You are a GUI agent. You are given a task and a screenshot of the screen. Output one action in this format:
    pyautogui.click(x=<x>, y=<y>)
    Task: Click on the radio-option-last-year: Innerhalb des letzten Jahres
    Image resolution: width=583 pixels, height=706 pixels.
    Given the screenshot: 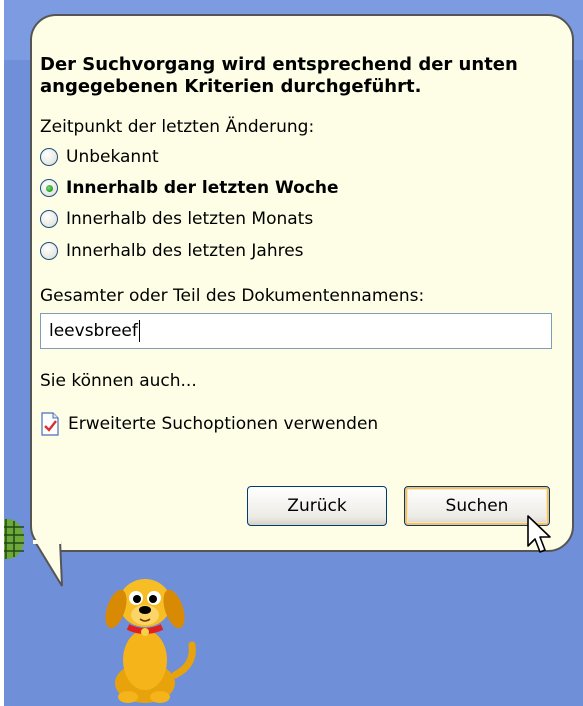 What is the action you would take?
    pyautogui.click(x=172, y=251)
    